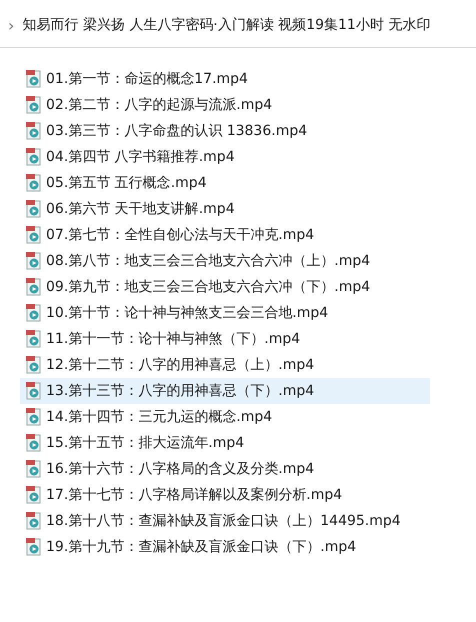 This screenshot has height=622, width=476. Describe the element at coordinates (180, 235) in the screenshot. I see `file-name: 07.第七节：全性自创心法与天干冲克.mp4` at that location.